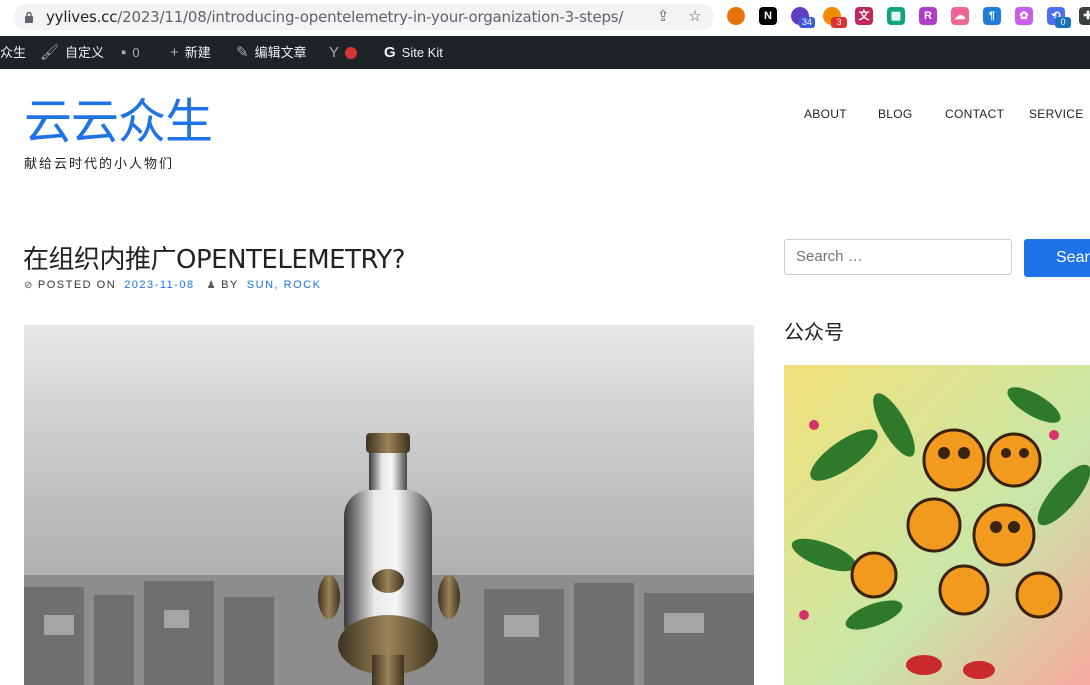 Image resolution: width=1090 pixels, height=685 pixels. I want to click on admin-sitekit-label: Site Kit, so click(422, 52).